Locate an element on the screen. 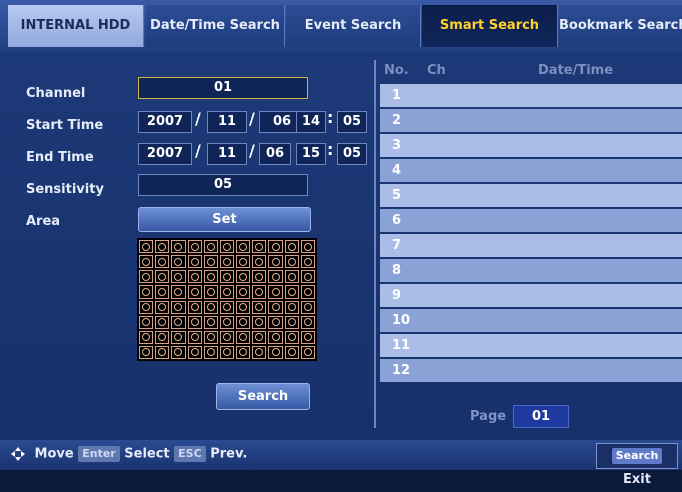  area-set-button: Set is located at coordinates (224, 219).